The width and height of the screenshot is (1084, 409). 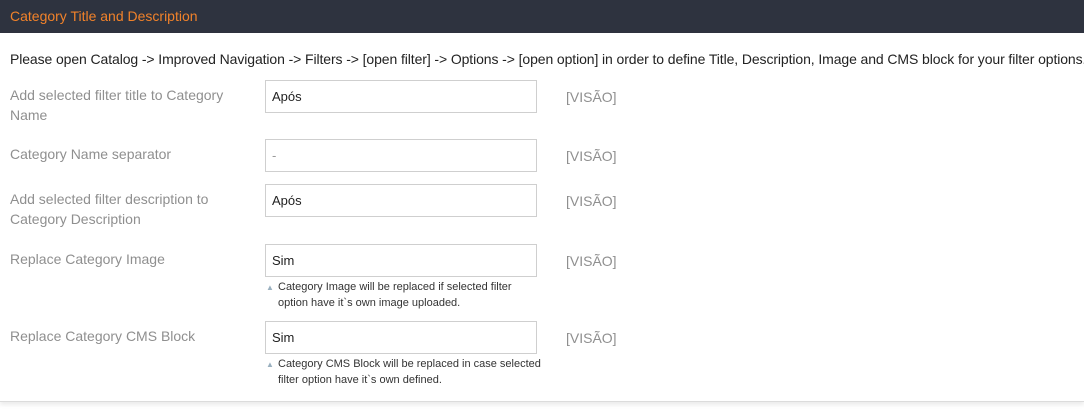 What do you see at coordinates (87, 259) in the screenshot?
I see `field-label: Replace Category Image` at bounding box center [87, 259].